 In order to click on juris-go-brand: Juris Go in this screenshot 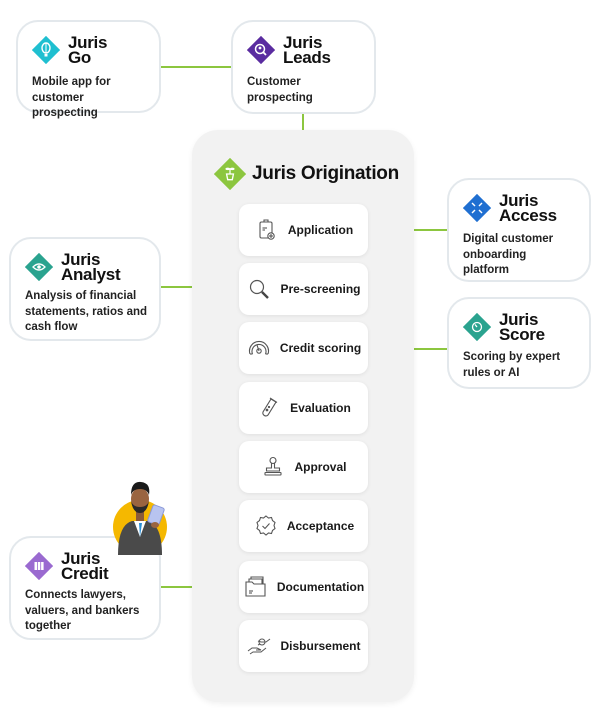, I will do `click(88, 50)`.